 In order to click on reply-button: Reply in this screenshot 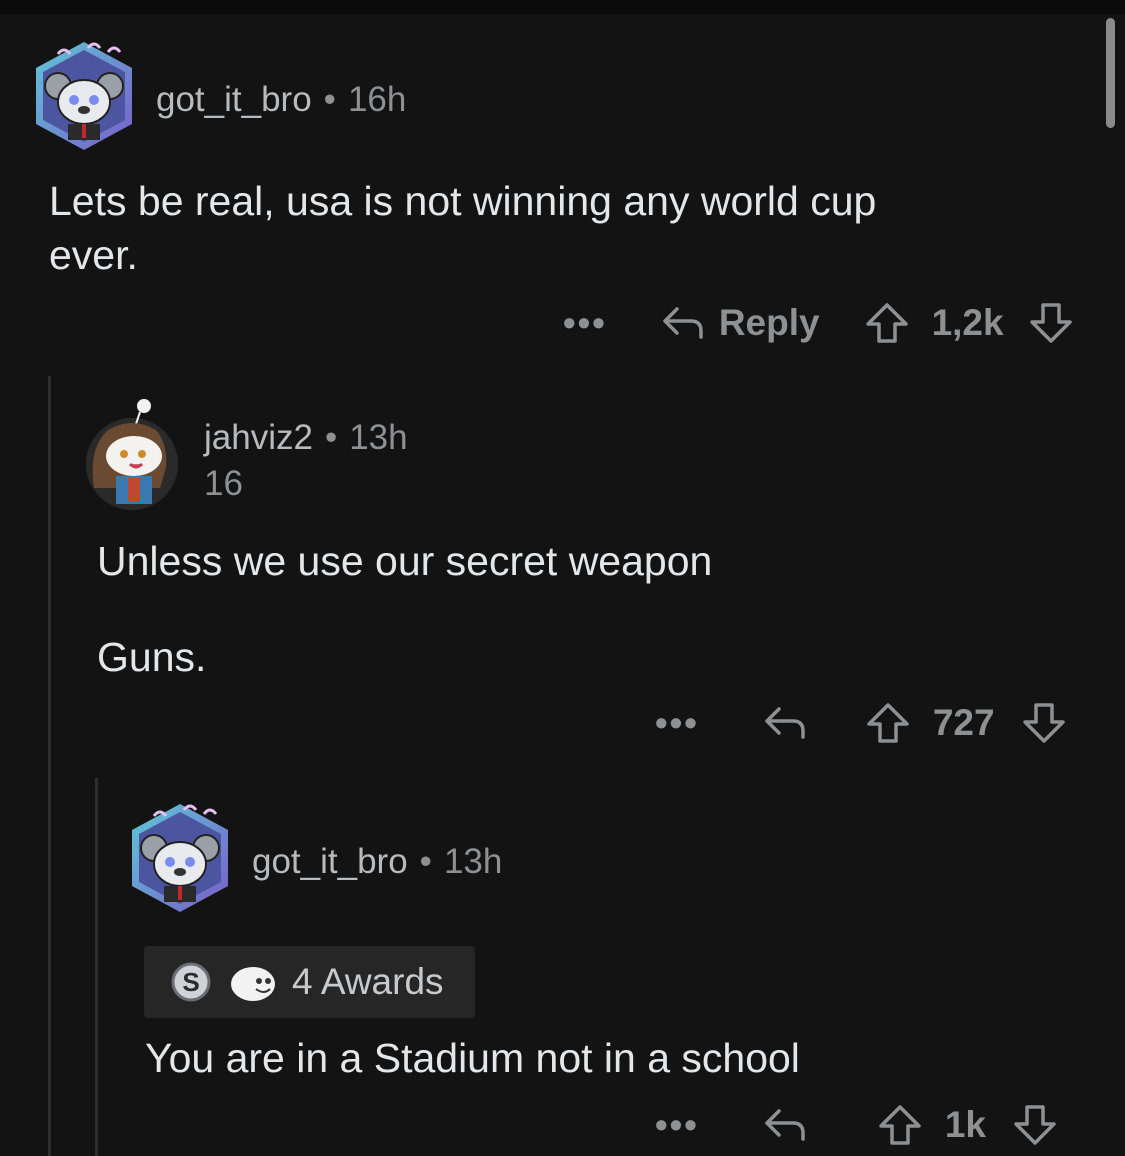, I will do `click(739, 323)`.